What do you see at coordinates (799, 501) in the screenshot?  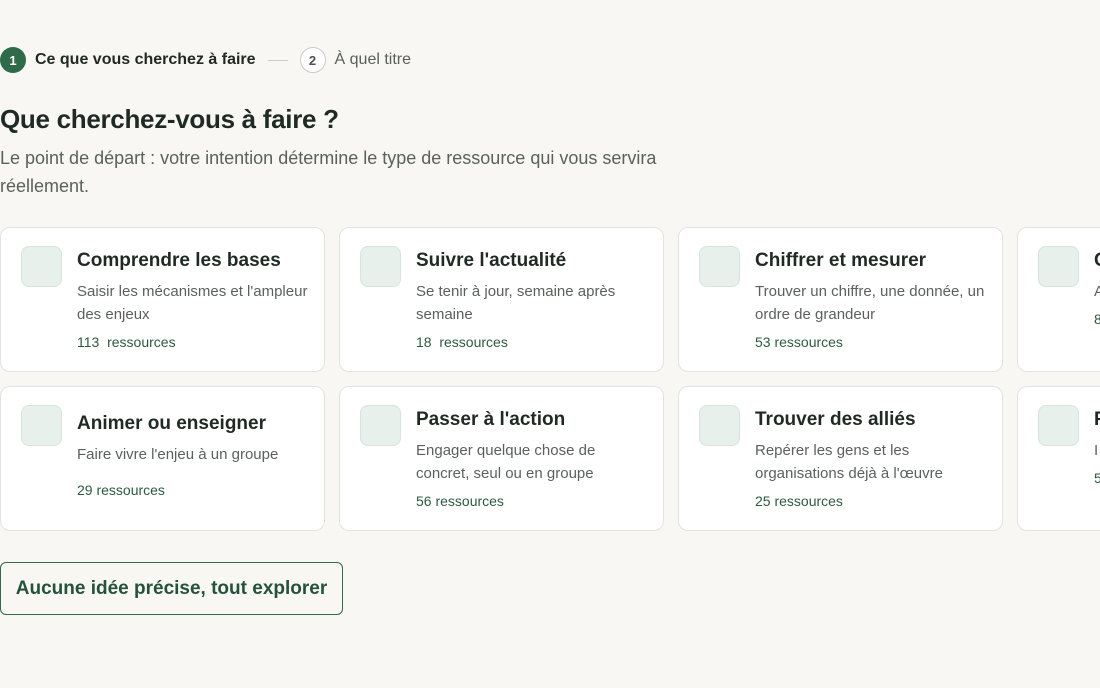 I see `intent-card-count: 25 ressources` at bounding box center [799, 501].